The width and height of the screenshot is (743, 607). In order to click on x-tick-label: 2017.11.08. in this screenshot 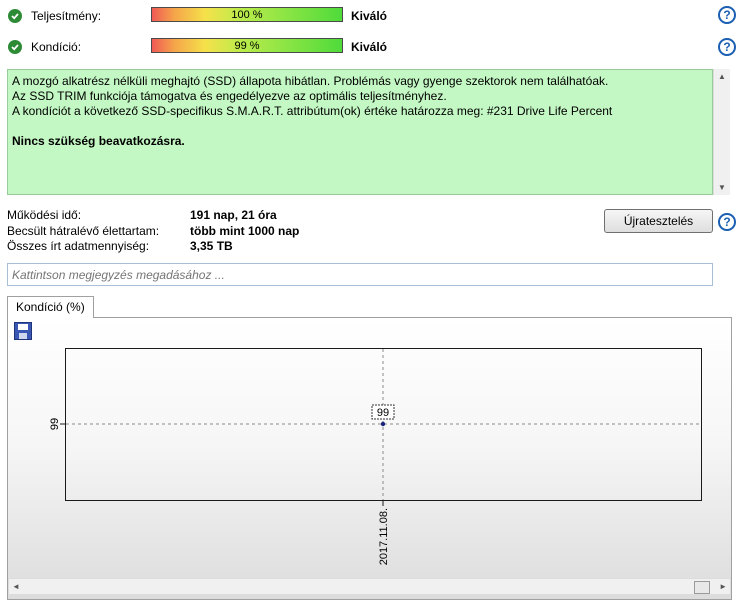, I will do `click(384, 536)`.